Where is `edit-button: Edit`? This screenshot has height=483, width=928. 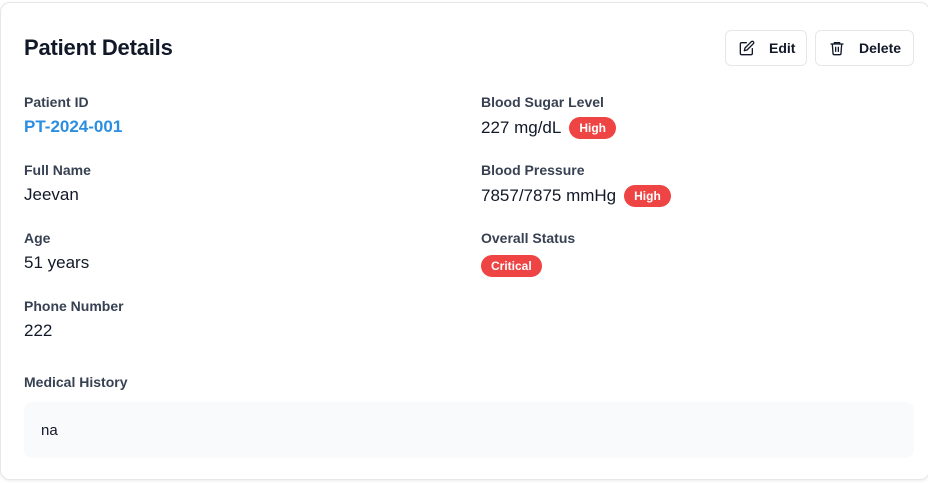
edit-button: Edit is located at coordinates (766, 48).